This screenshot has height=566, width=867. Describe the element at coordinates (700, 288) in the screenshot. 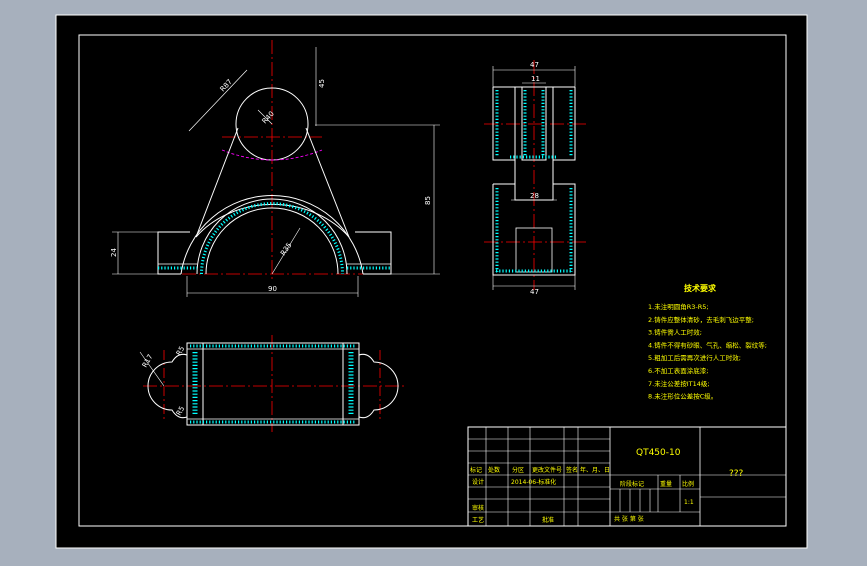

I see `tech-req-title: 技术要求` at that location.